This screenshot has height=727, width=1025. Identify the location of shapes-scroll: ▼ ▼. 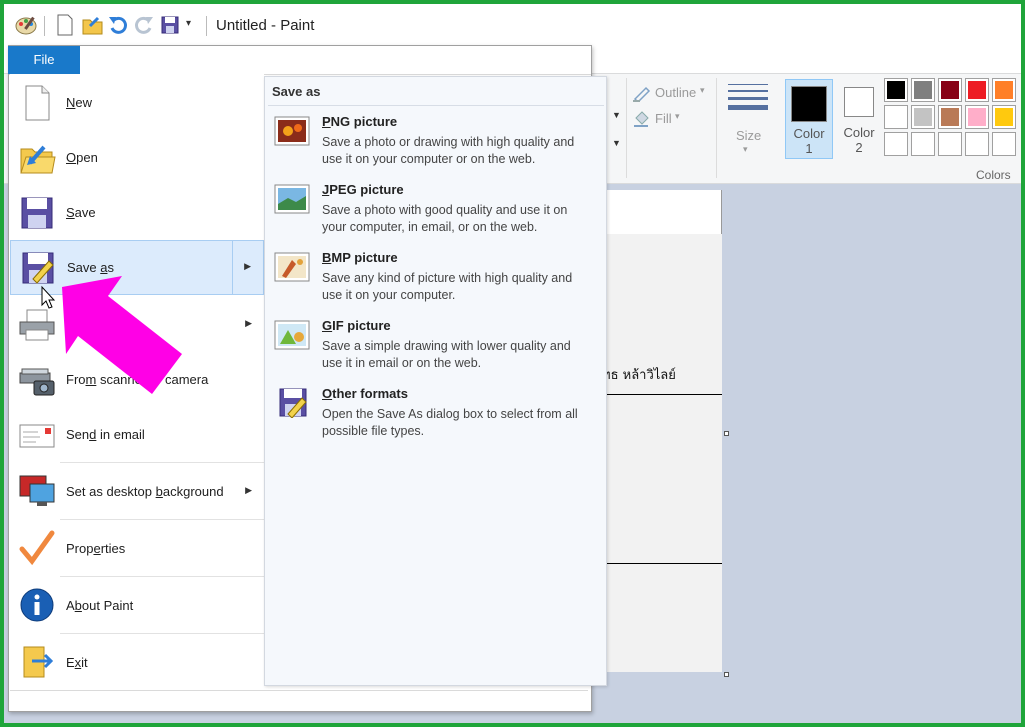
(617, 118).